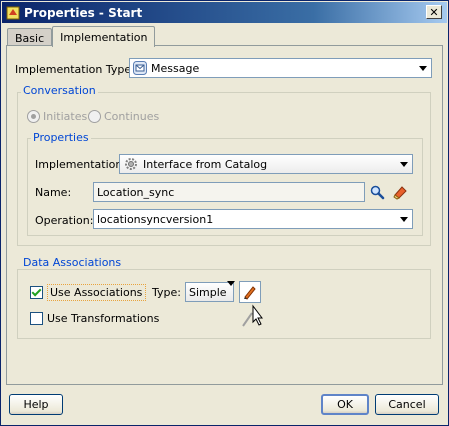  I want to click on implementation-type-row: Implementation Type:, so click(75, 69).